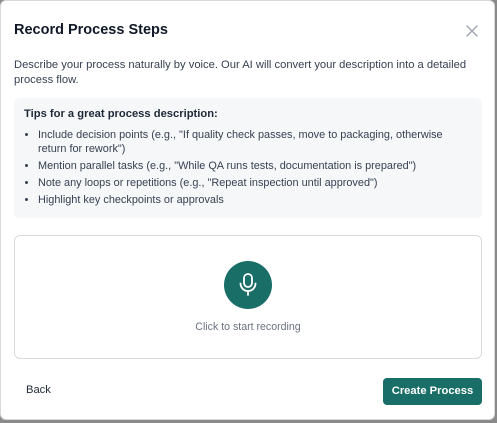 This screenshot has width=497, height=423. I want to click on tips-heading: Tips for a great process description:, so click(121, 114).